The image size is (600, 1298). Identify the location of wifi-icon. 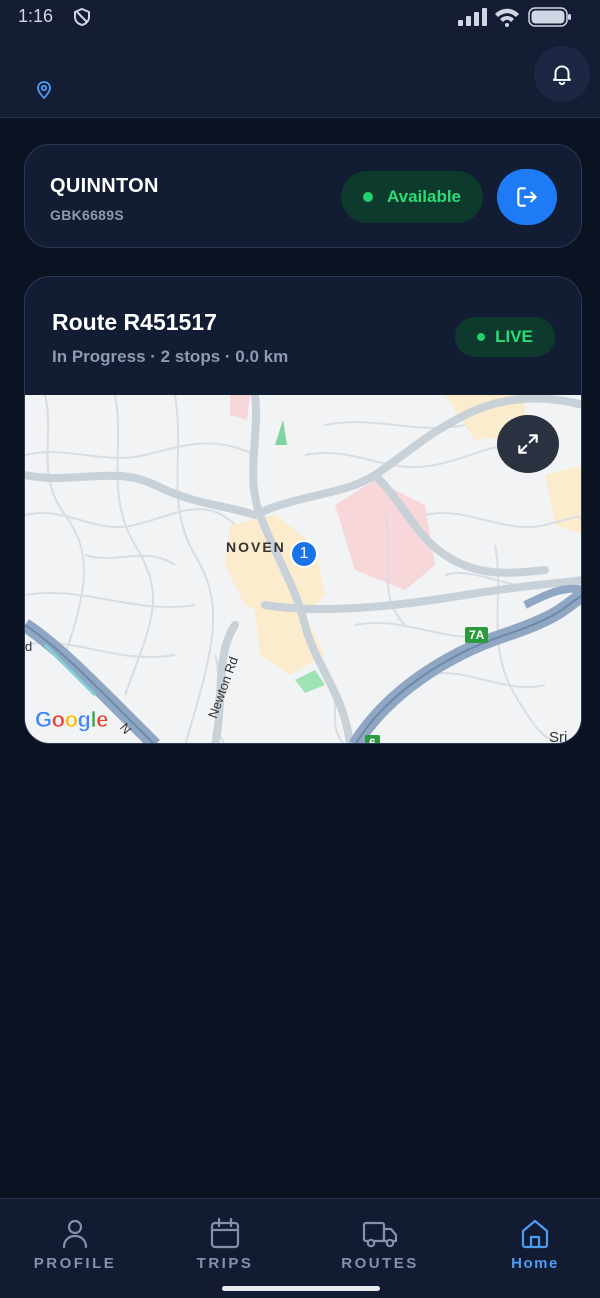
(507, 17).